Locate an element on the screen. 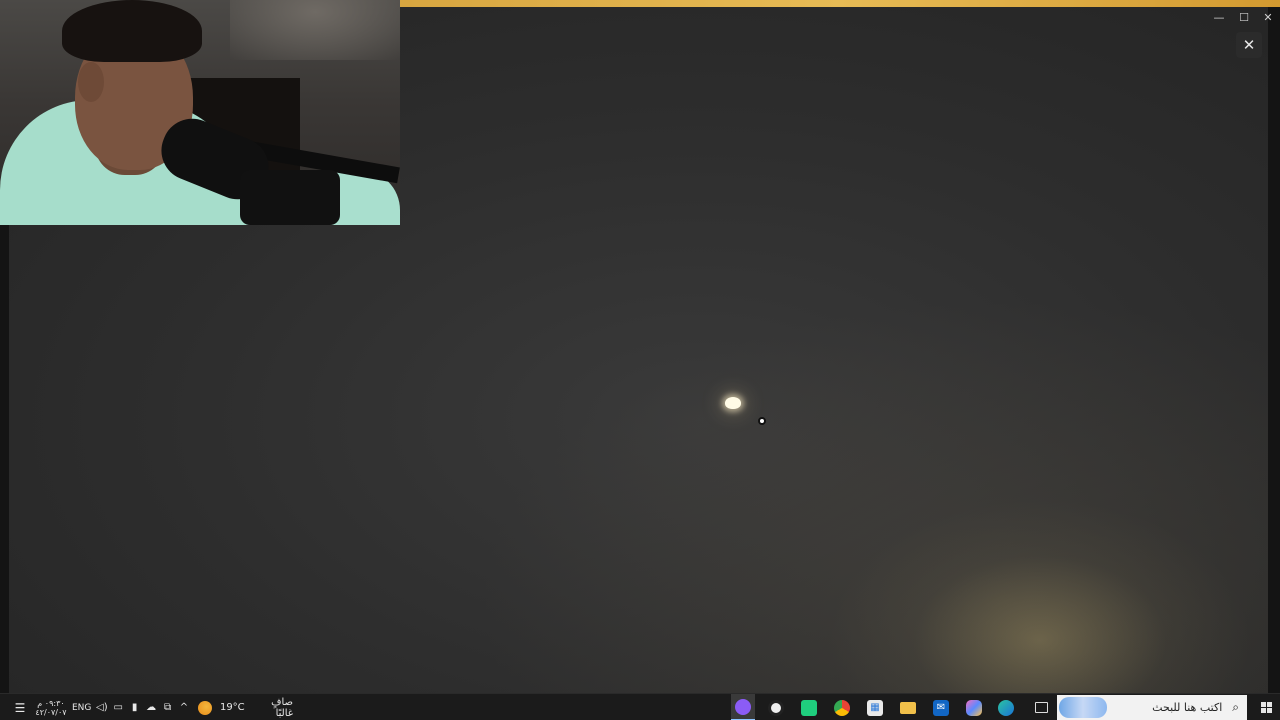  taskbar-app-file-explorer is located at coordinates (908, 707).